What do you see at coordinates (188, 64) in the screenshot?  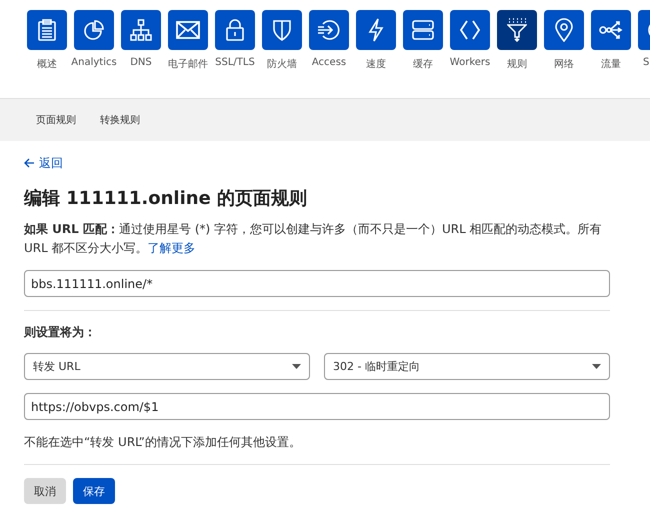 I see `nav-label: 电子邮件` at bounding box center [188, 64].